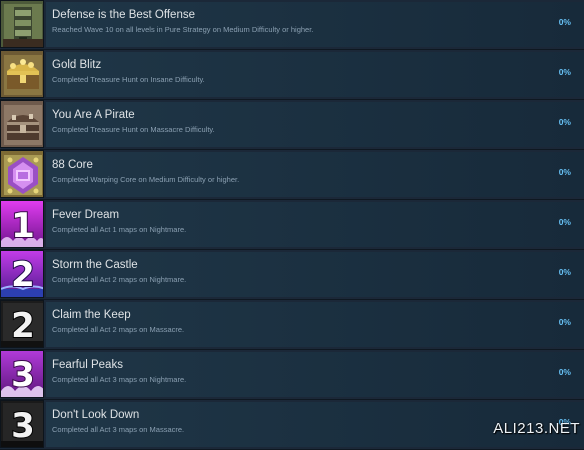 The width and height of the screenshot is (584, 450). I want to click on achievement-description: Completed all Act 2 maps on Massacre., so click(118, 329).